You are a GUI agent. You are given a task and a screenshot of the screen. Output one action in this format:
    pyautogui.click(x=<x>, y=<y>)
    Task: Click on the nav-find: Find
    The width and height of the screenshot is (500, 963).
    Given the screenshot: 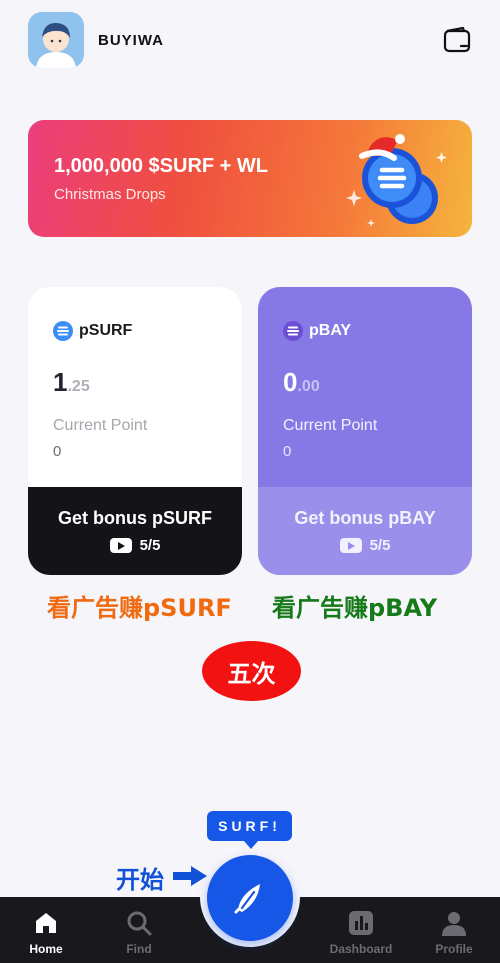 What is the action you would take?
    pyautogui.click(x=139, y=930)
    